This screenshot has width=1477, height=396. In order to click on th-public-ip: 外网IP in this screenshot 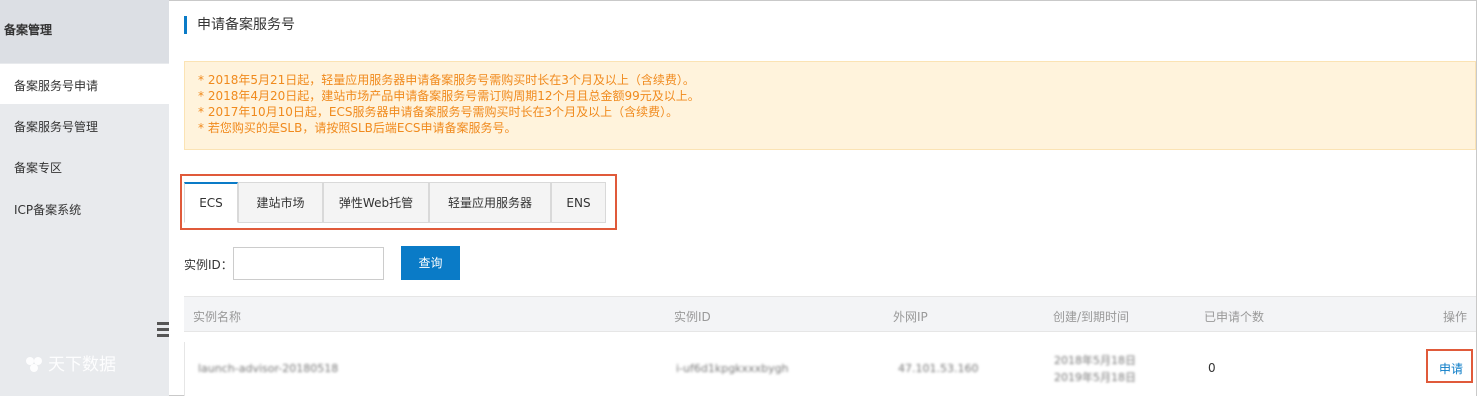, I will do `click(910, 317)`.